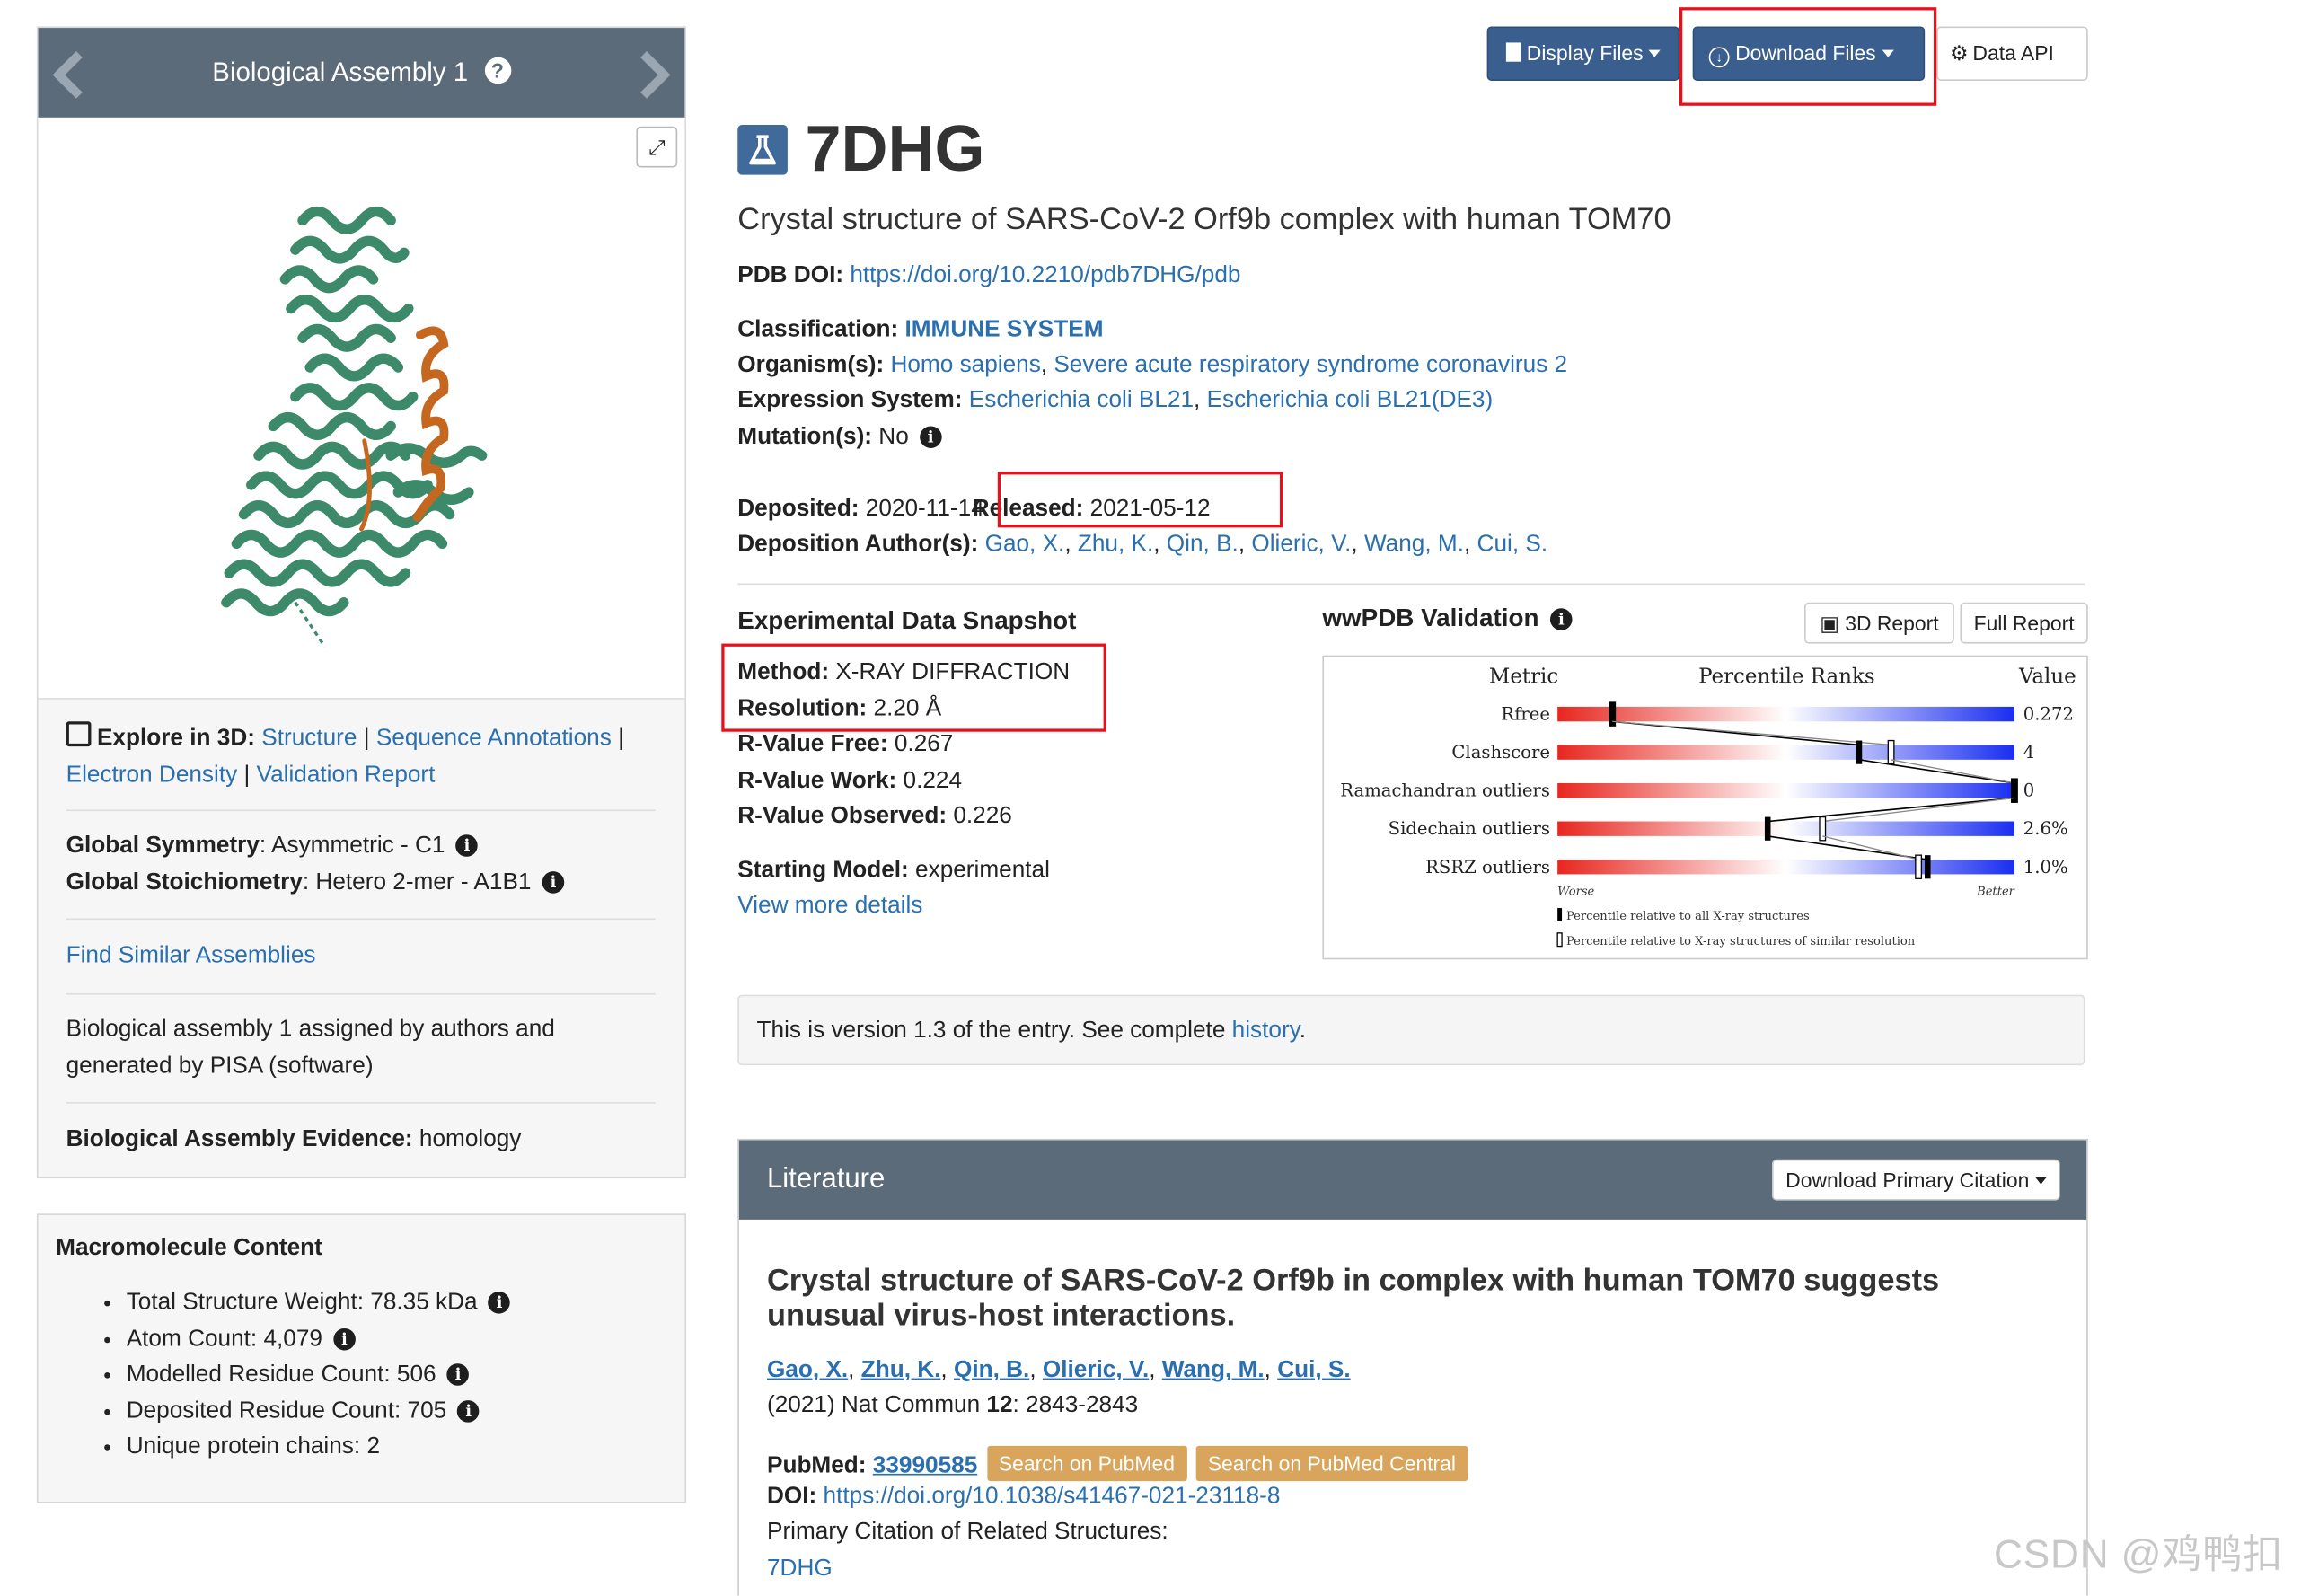 The image size is (2301, 1596). Describe the element at coordinates (497, 70) in the screenshot. I see `help-icon: ?` at that location.